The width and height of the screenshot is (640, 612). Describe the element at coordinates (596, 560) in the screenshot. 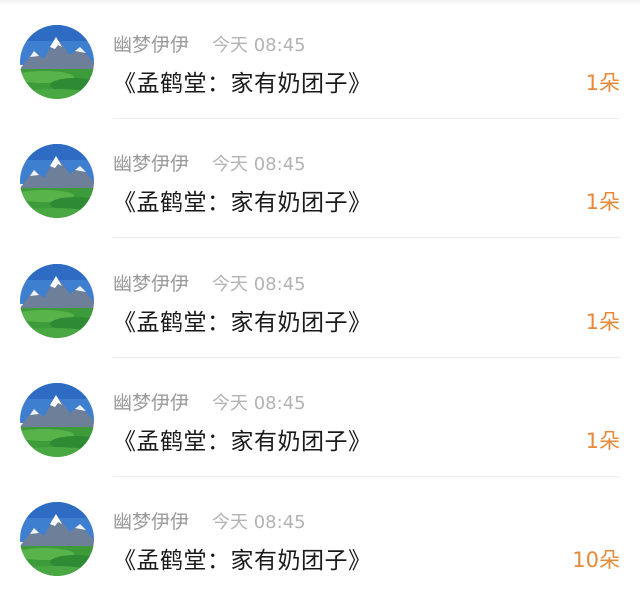

I see `flower-count: 10朵` at that location.